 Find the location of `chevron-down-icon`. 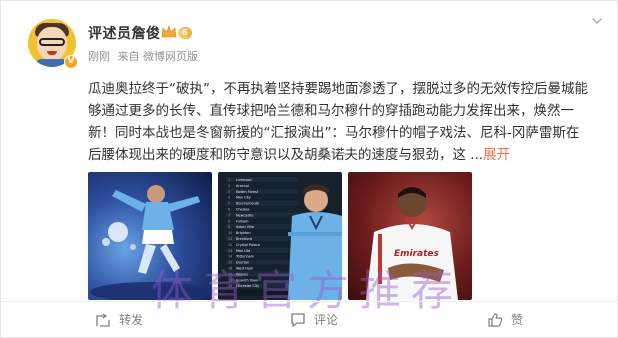

chevron-down-icon is located at coordinates (597, 21).